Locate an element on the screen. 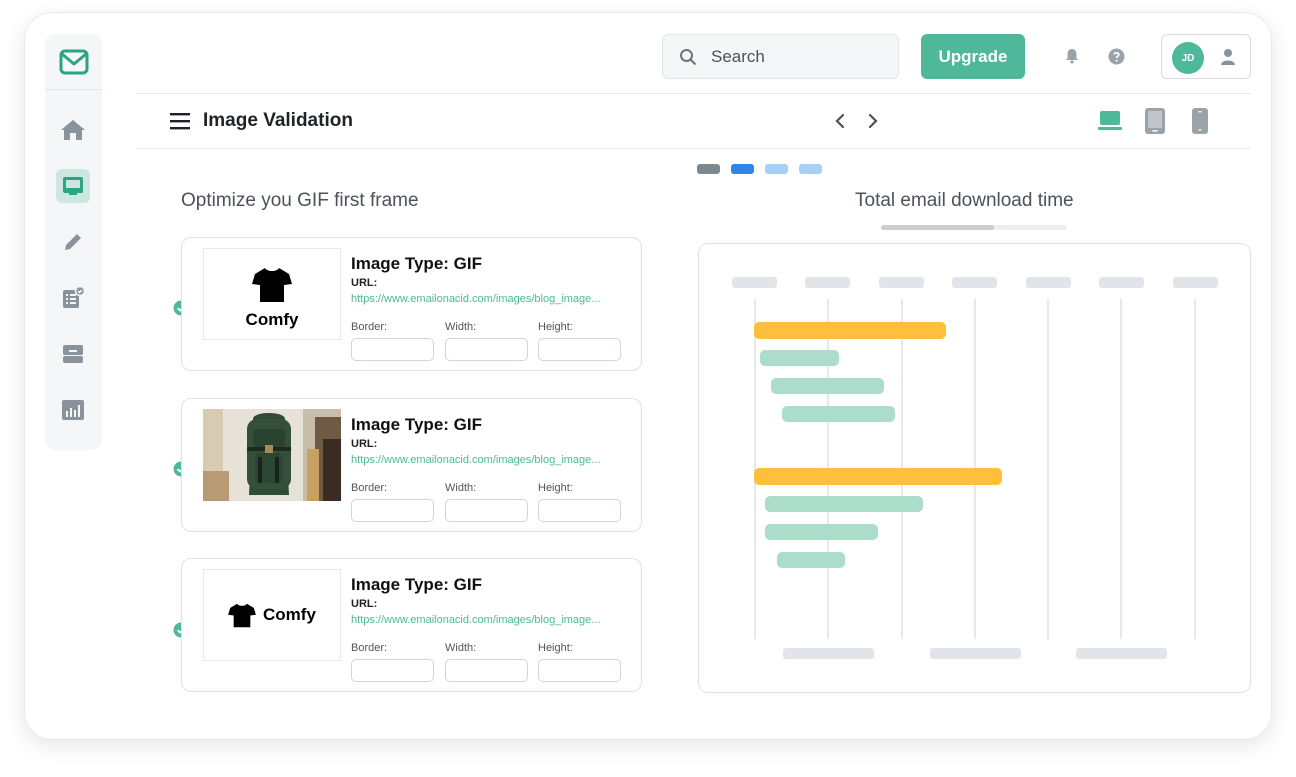 This screenshot has height=777, width=1296. right-panel-title: Total email download time is located at coordinates (964, 200).